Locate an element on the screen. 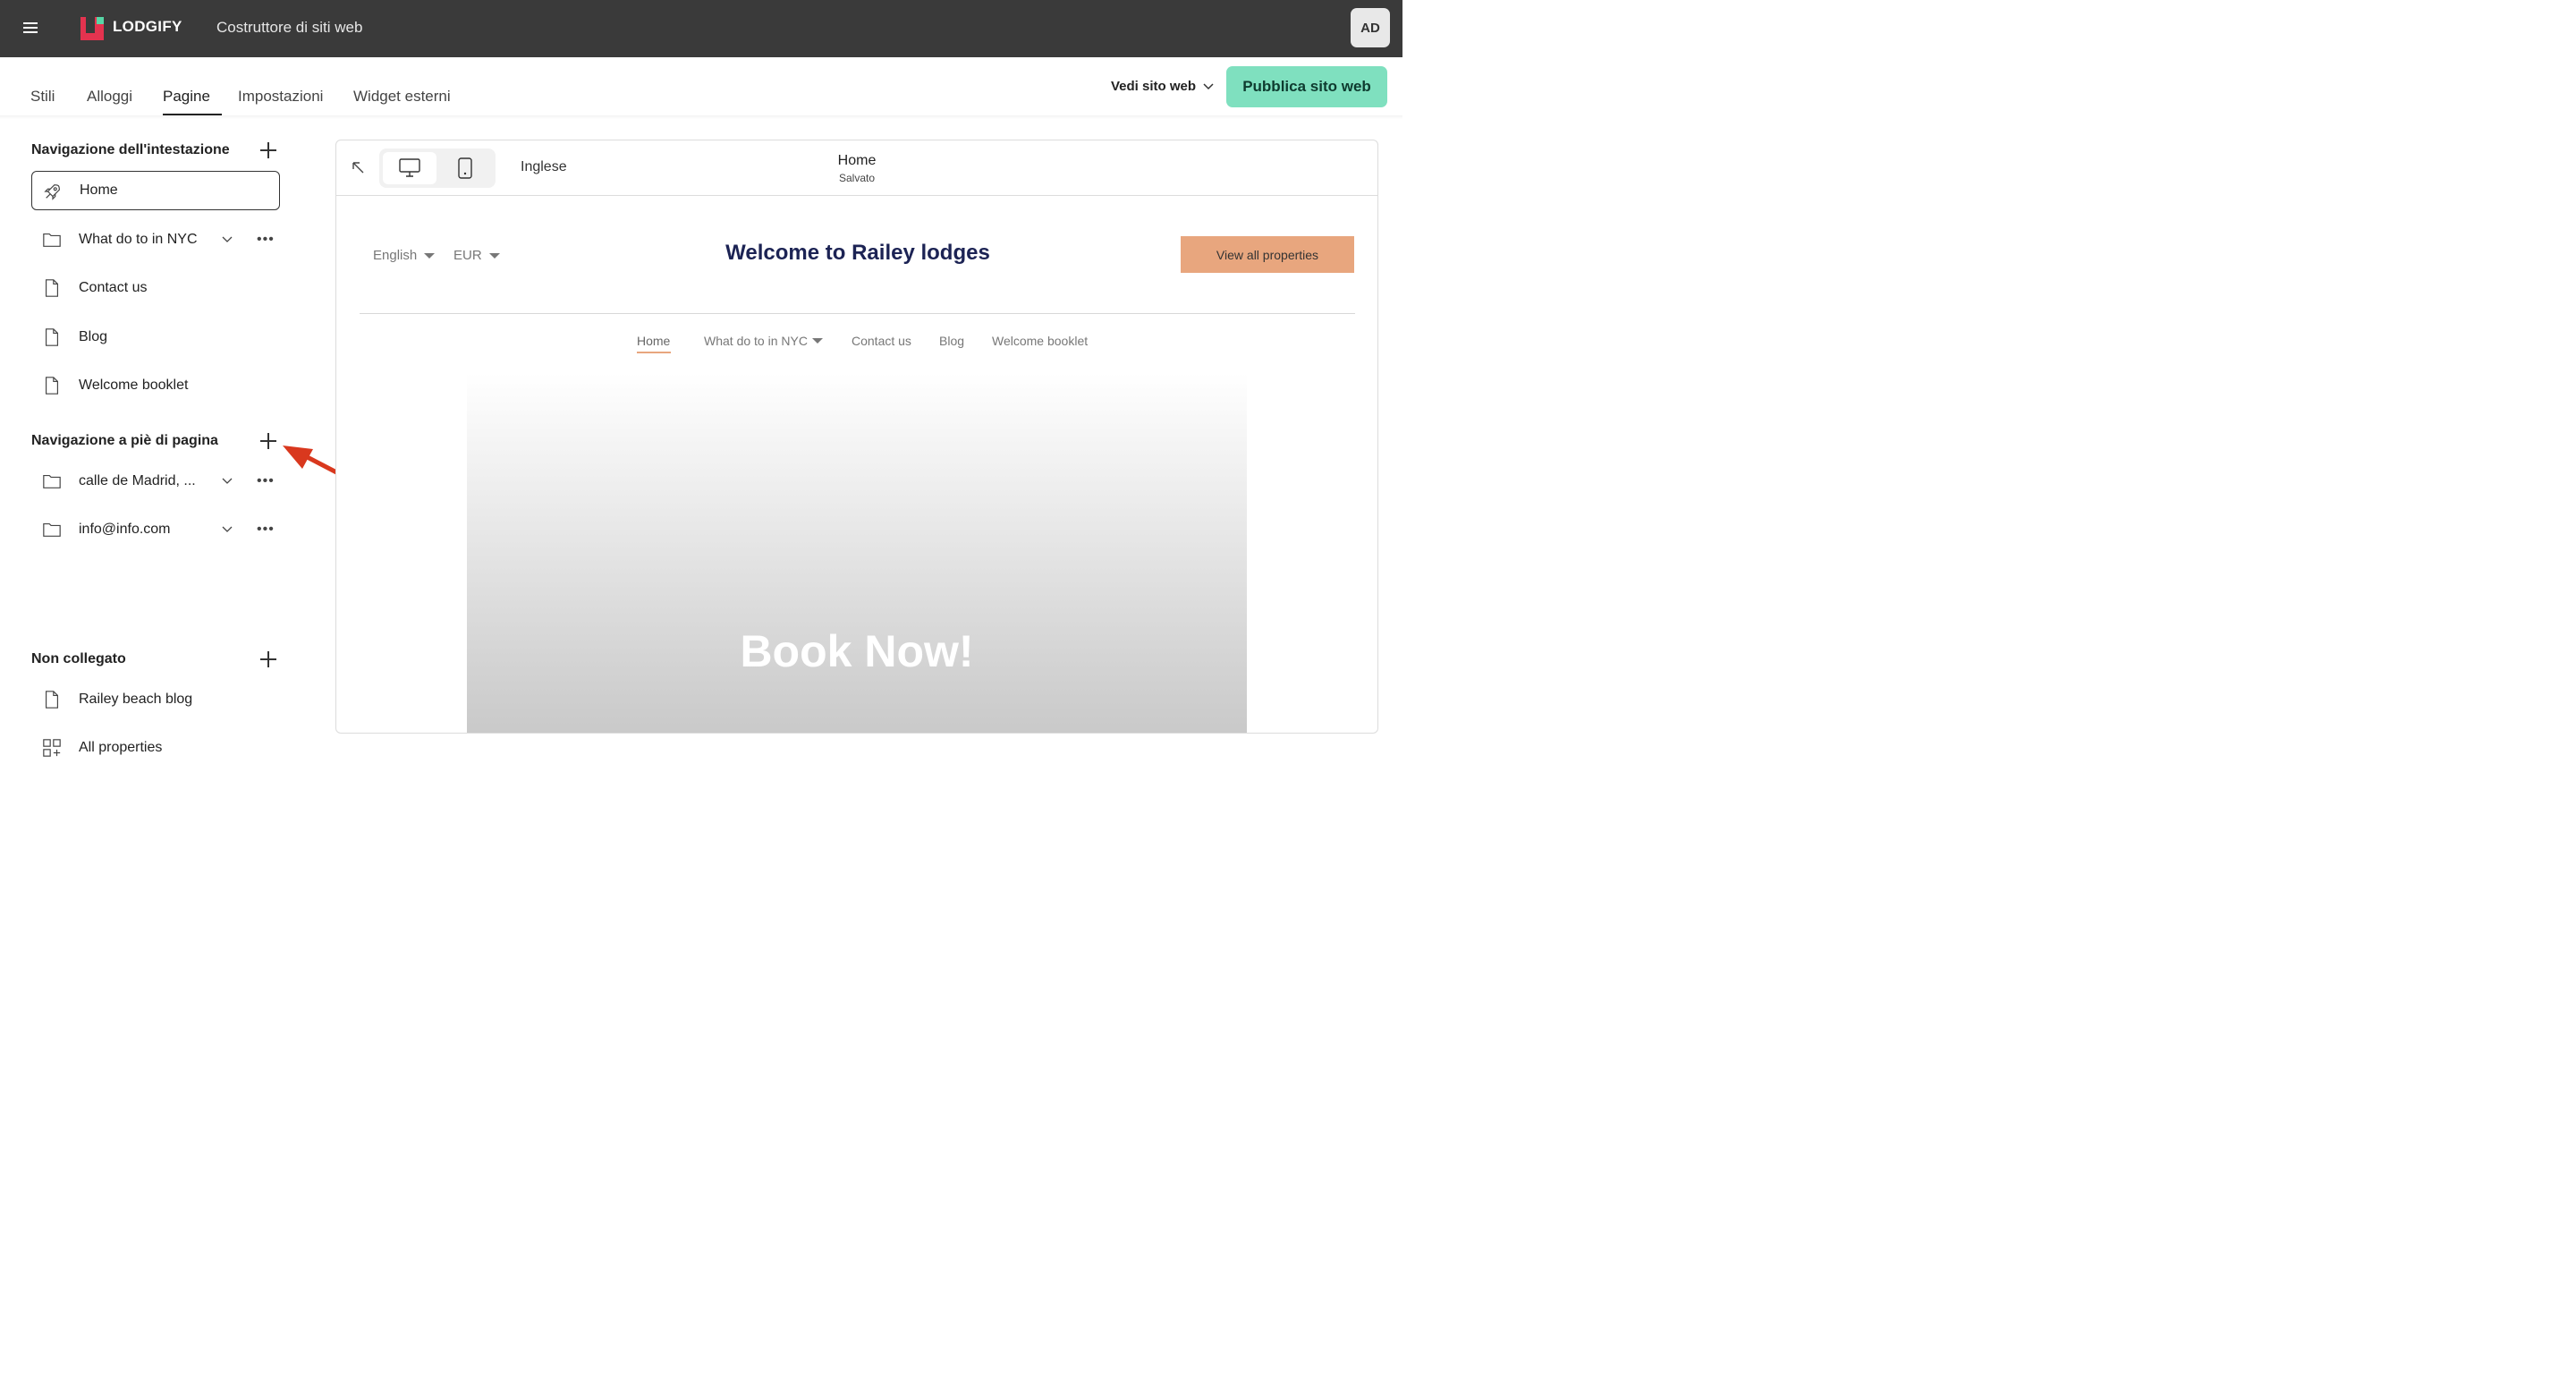 This screenshot has height=1392, width=2576. site-nav-contact-us: Contact us is located at coordinates (881, 341).